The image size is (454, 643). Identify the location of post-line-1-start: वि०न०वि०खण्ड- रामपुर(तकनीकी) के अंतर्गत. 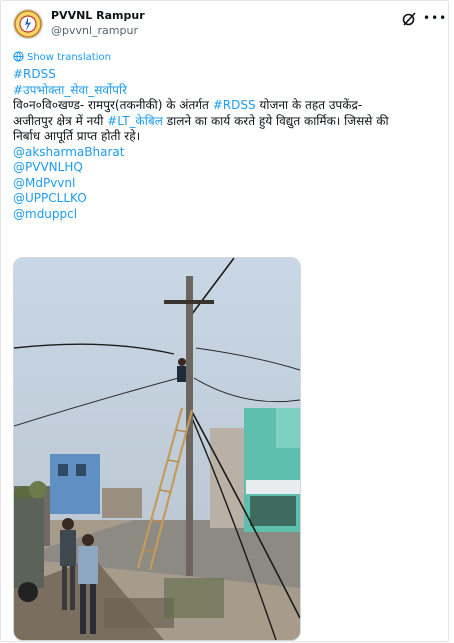
(113, 105).